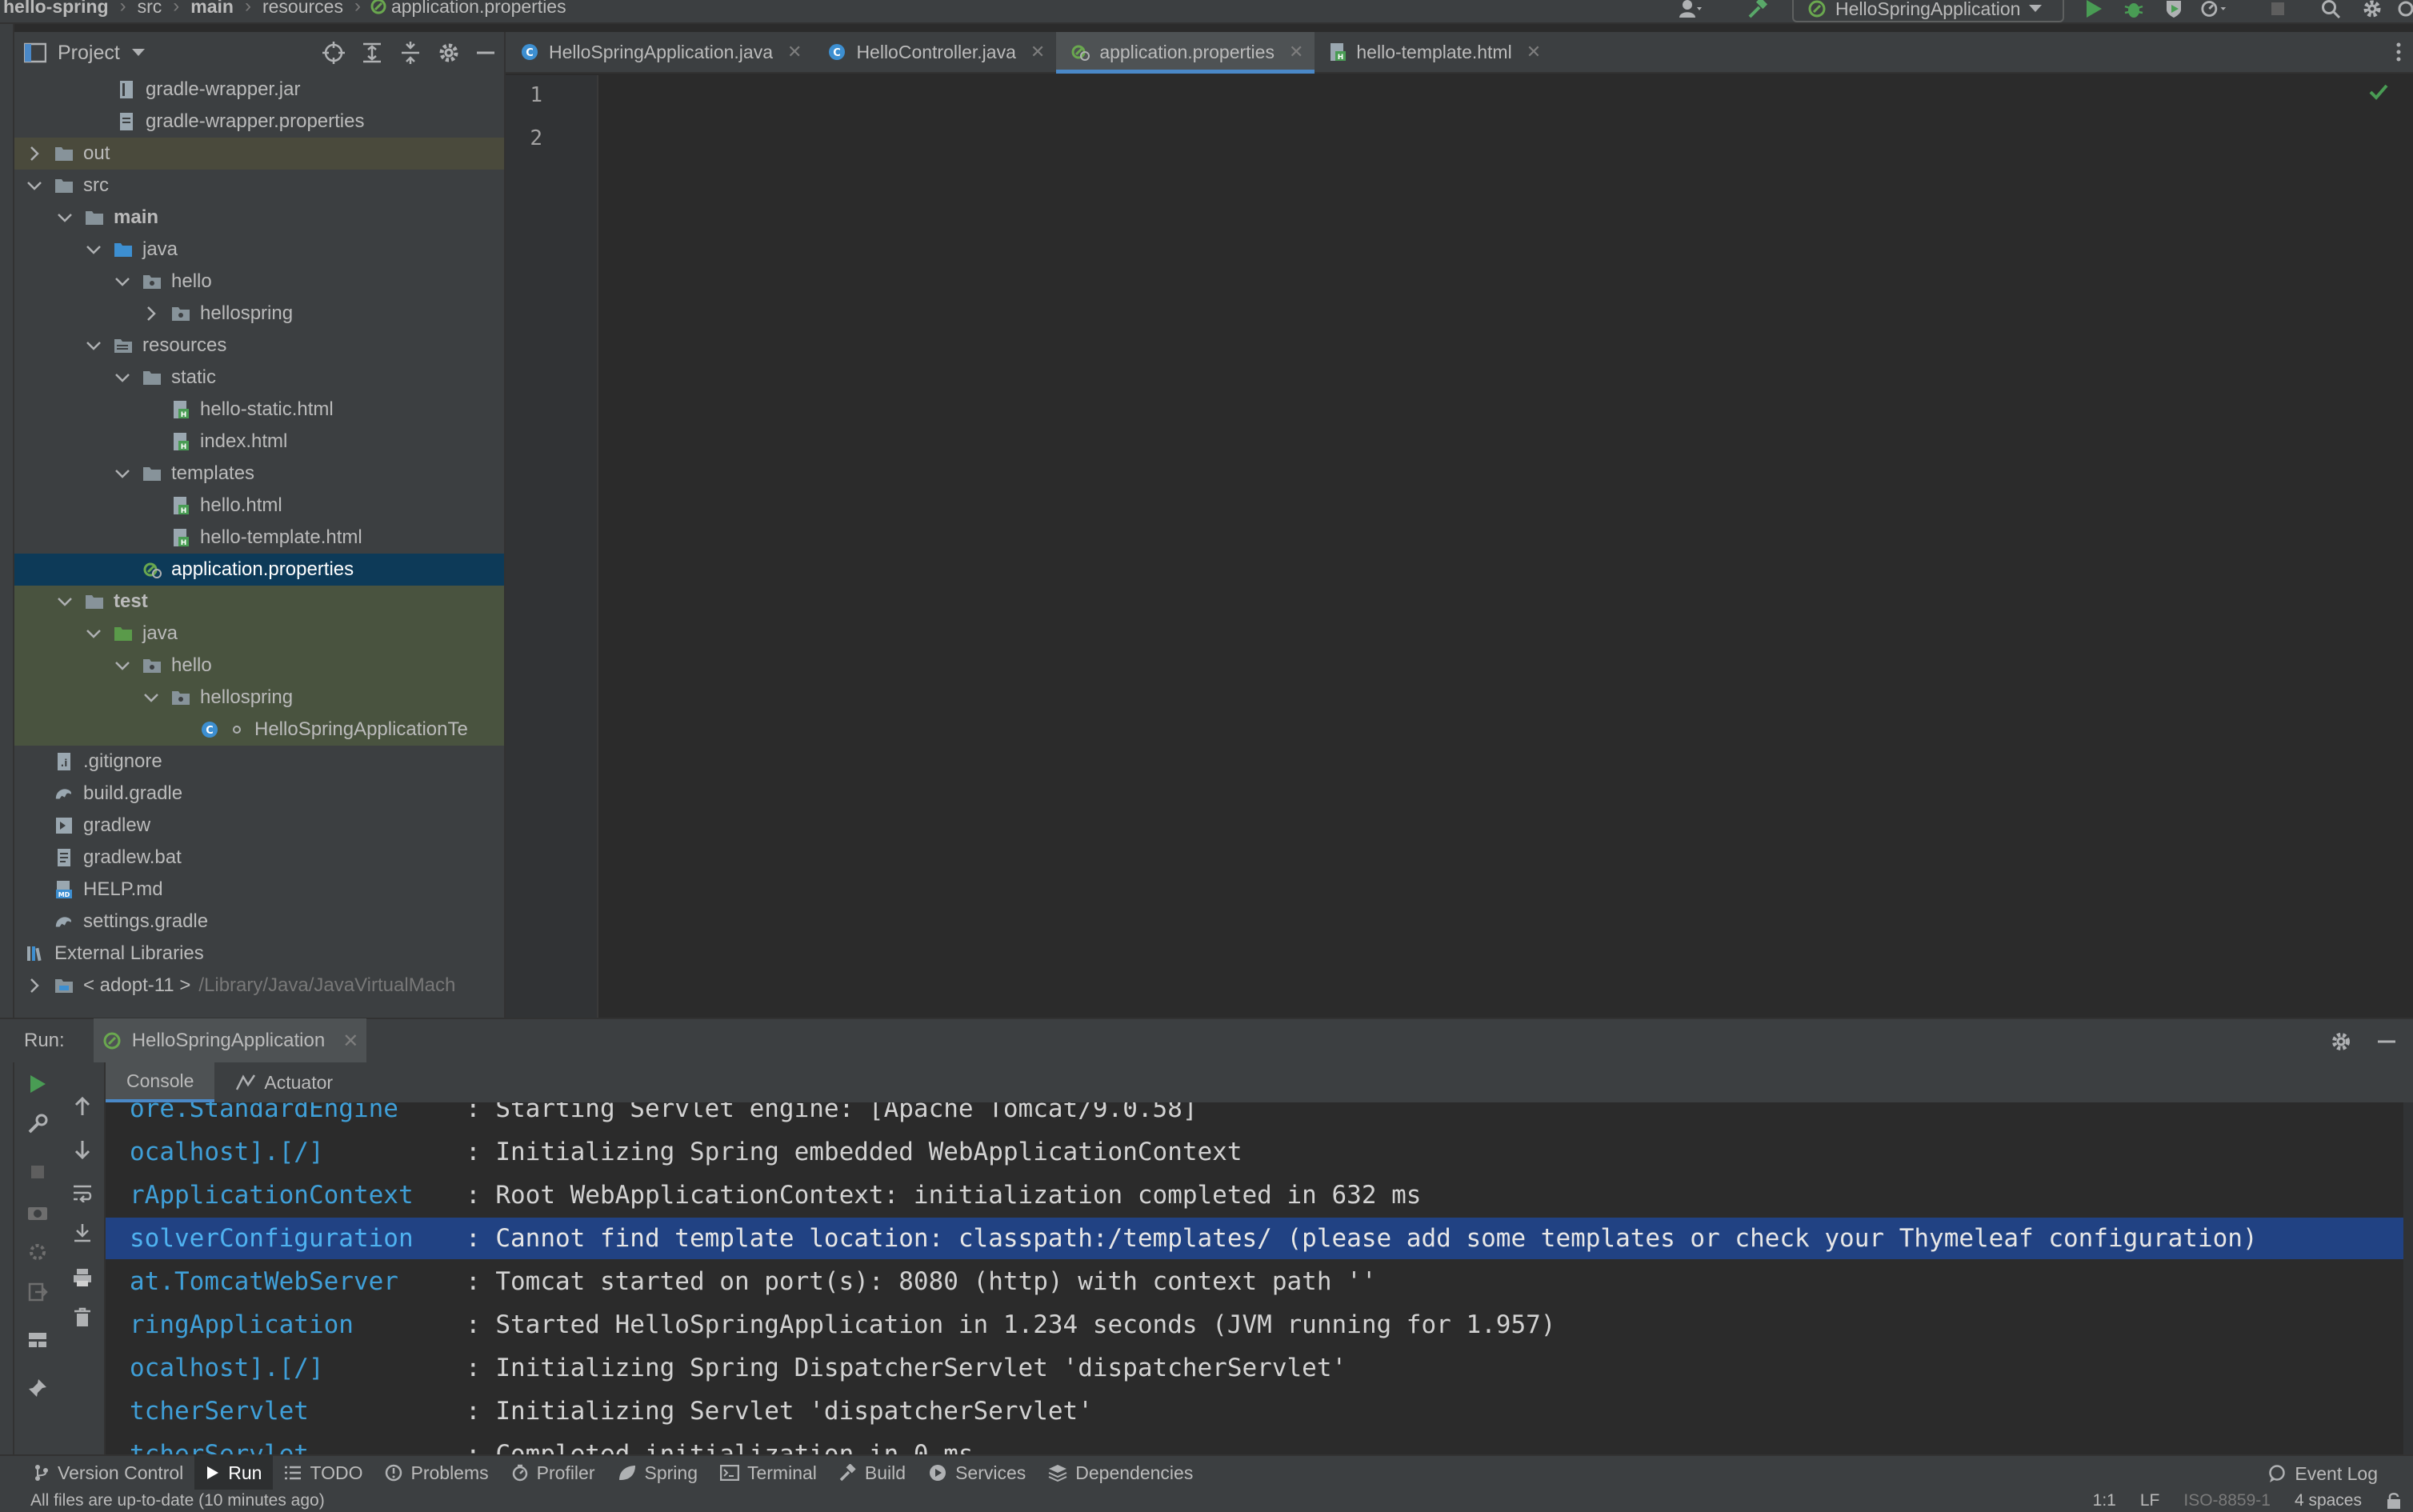  I want to click on tree-item: gradlew, so click(259, 826).